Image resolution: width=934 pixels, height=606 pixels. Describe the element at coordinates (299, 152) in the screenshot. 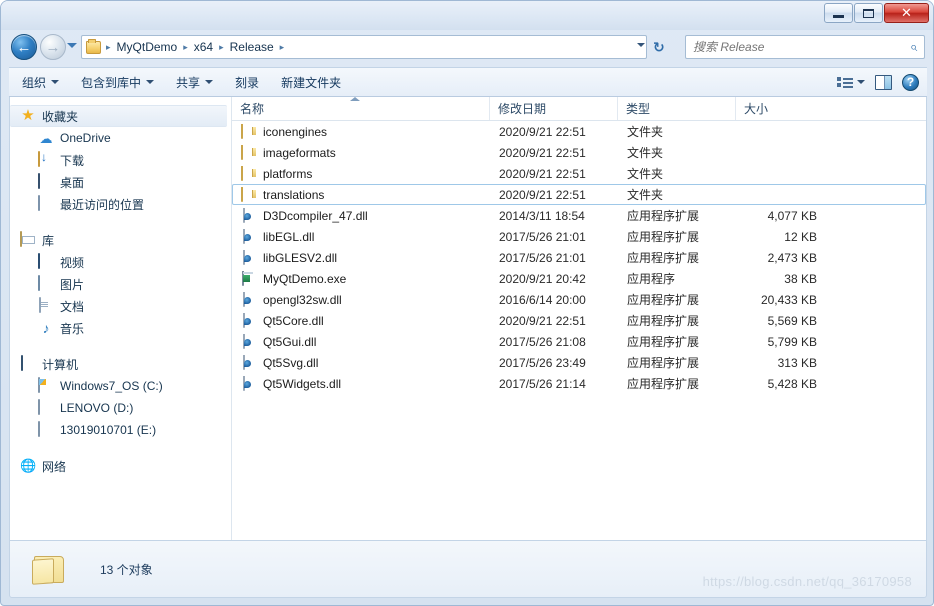

I see `file-name-label: imageformats` at that location.